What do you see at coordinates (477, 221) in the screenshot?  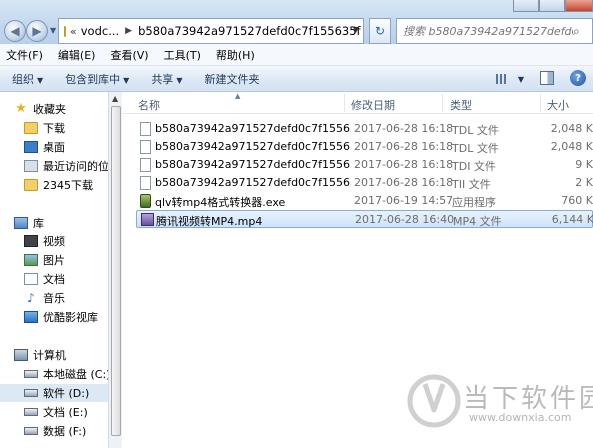 I see `file-type: MP4 文件` at bounding box center [477, 221].